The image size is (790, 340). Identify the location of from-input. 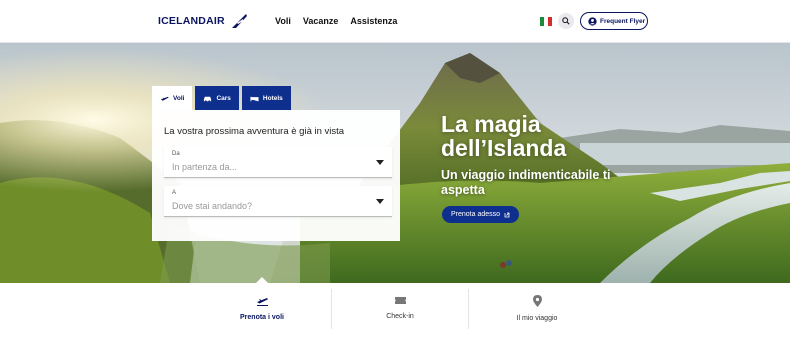
(267, 167).